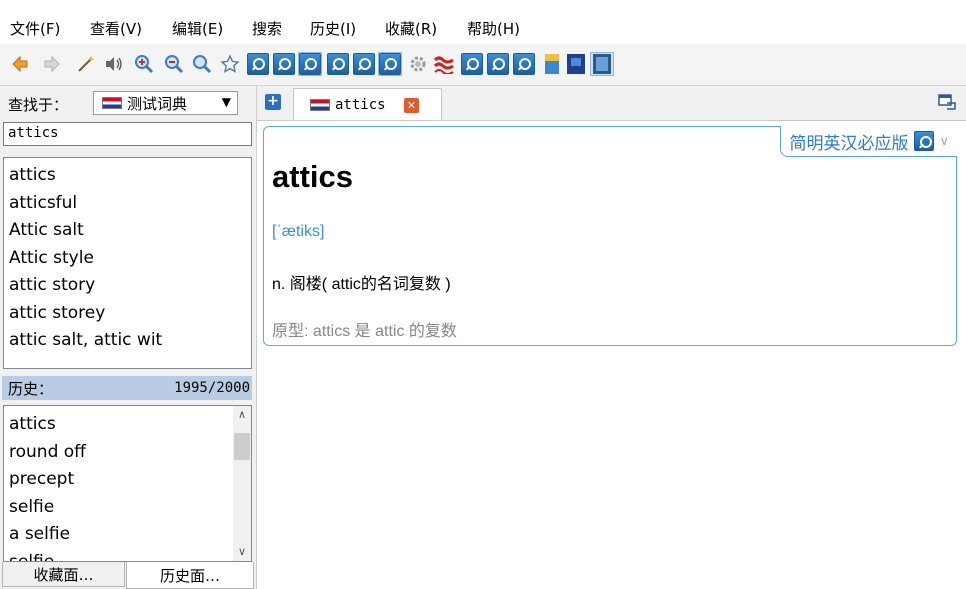  What do you see at coordinates (127, 204) in the screenshot?
I see `list-item: atticsful` at bounding box center [127, 204].